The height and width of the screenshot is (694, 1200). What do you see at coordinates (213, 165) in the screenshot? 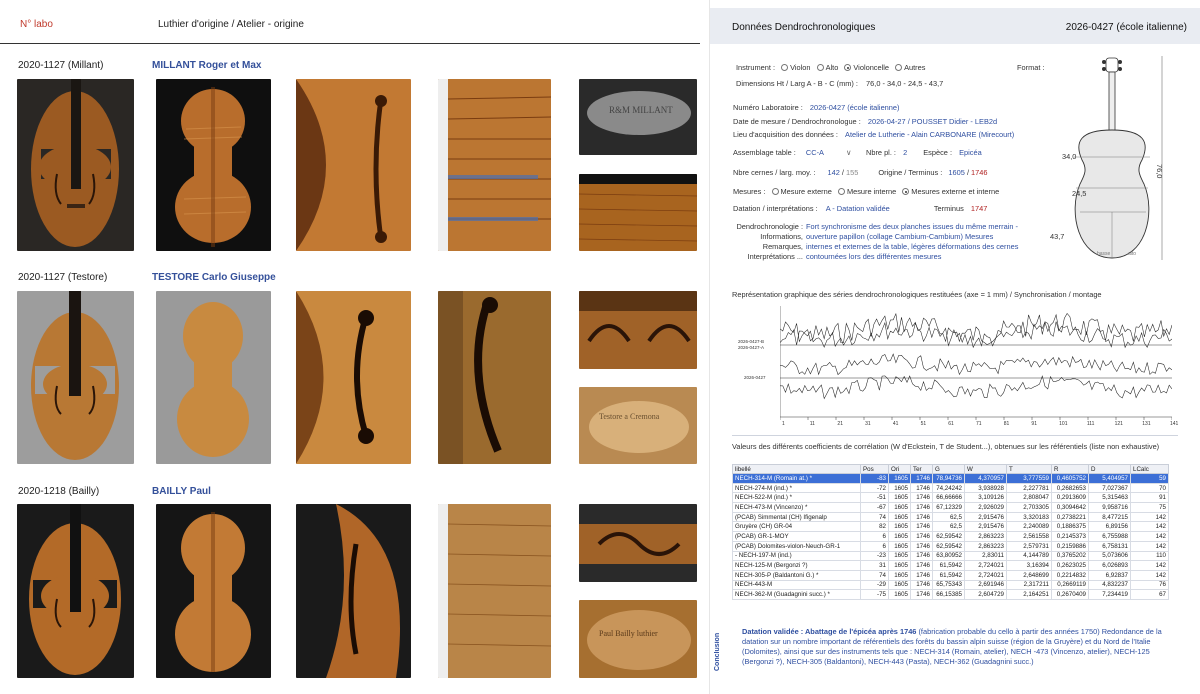
I see `photo-millant-back` at bounding box center [213, 165].